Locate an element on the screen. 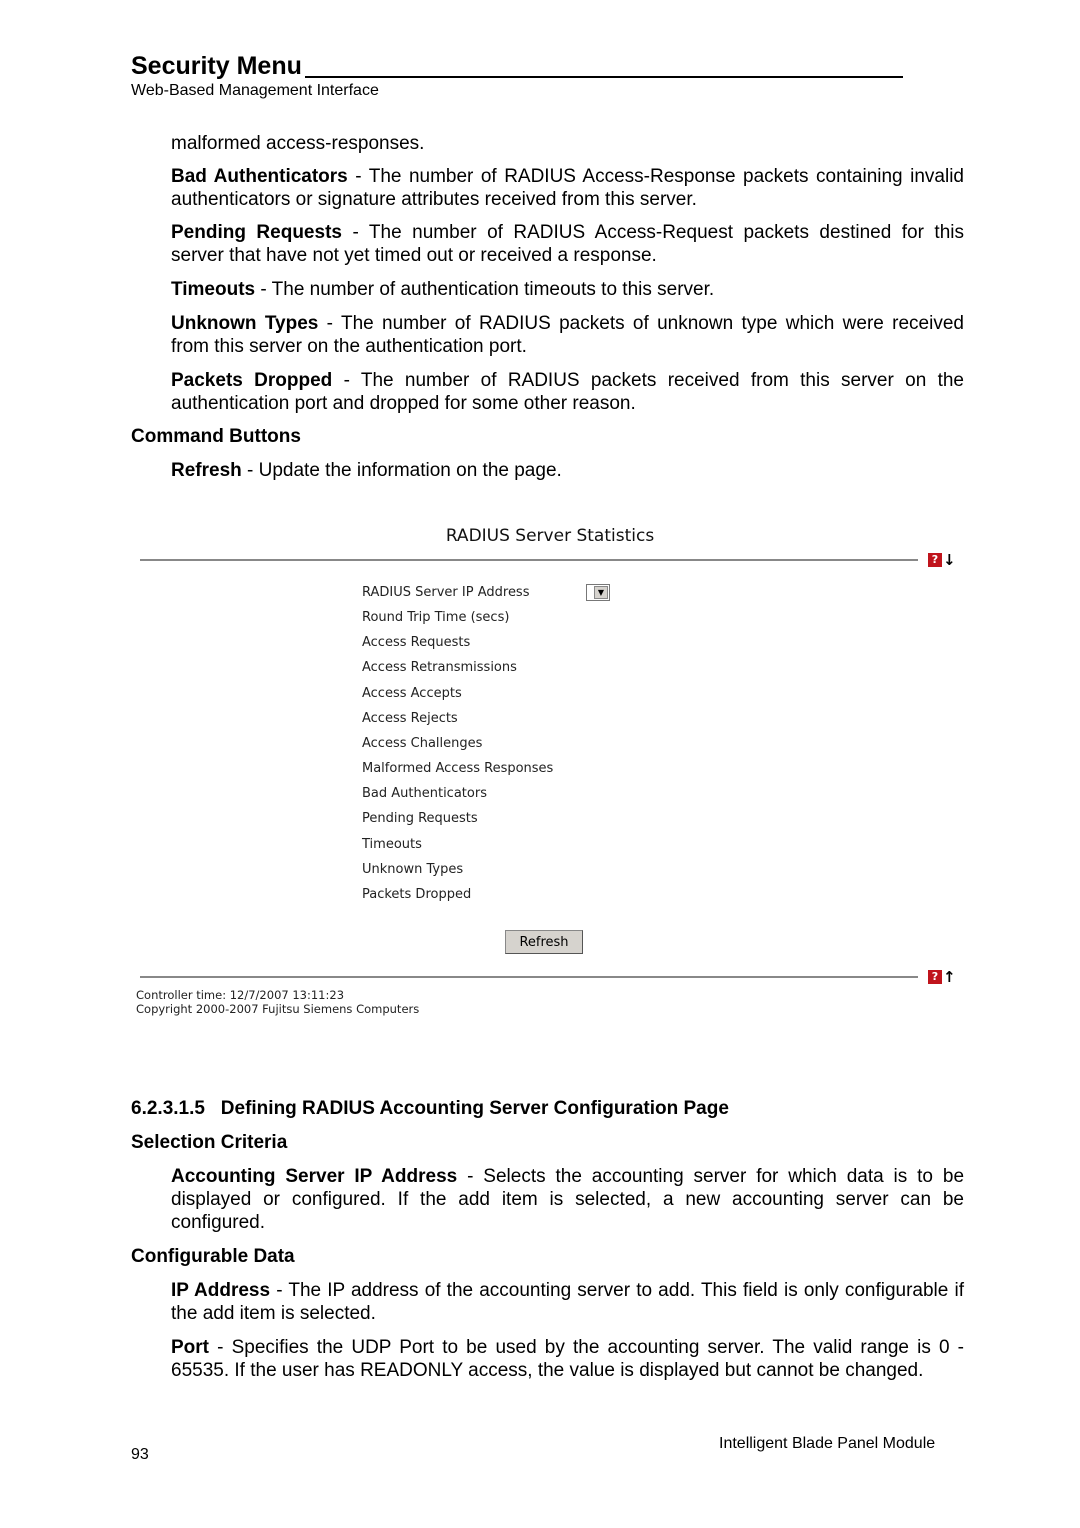  field-label: Access Requests is located at coordinates (416, 642).